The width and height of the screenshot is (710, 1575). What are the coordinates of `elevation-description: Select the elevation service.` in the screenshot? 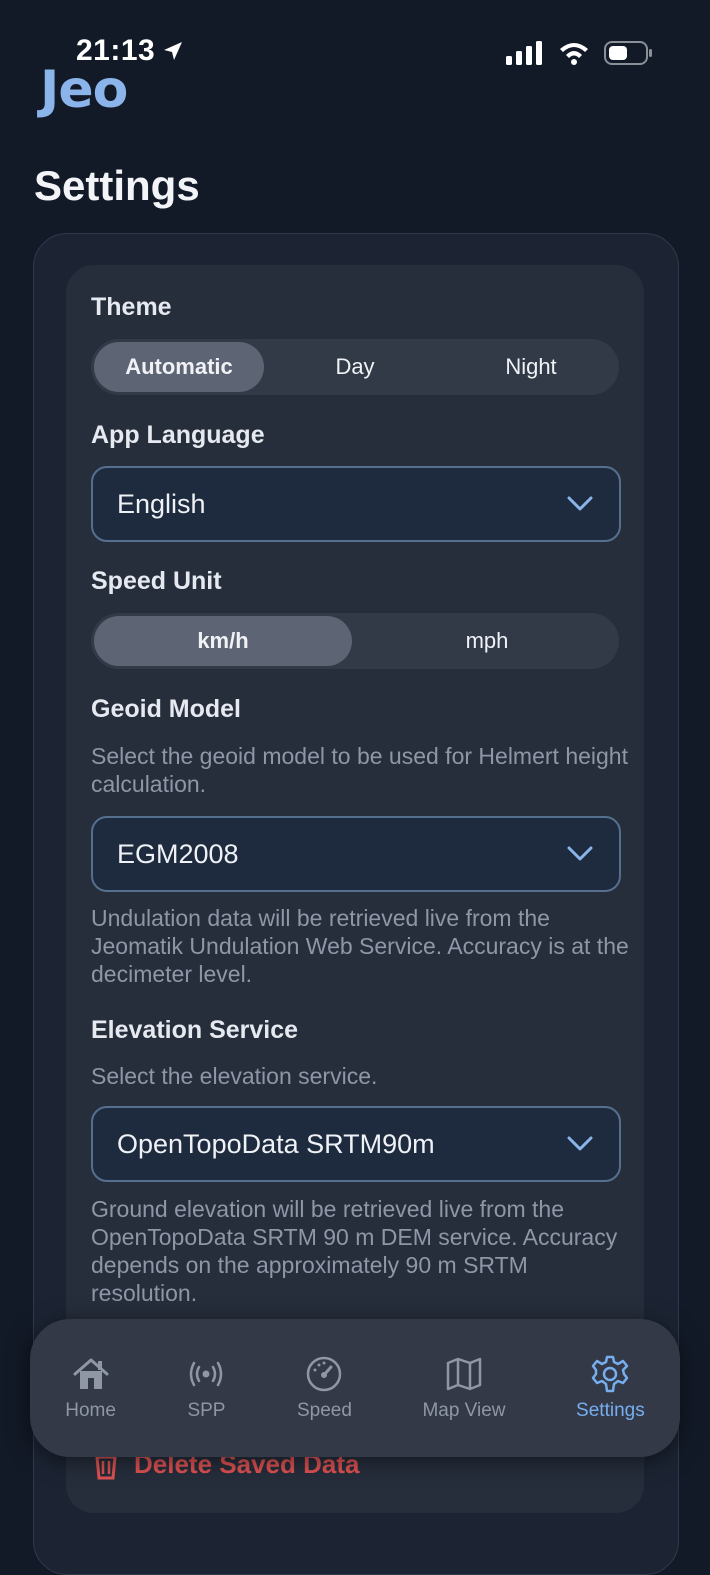 It's located at (234, 1076).